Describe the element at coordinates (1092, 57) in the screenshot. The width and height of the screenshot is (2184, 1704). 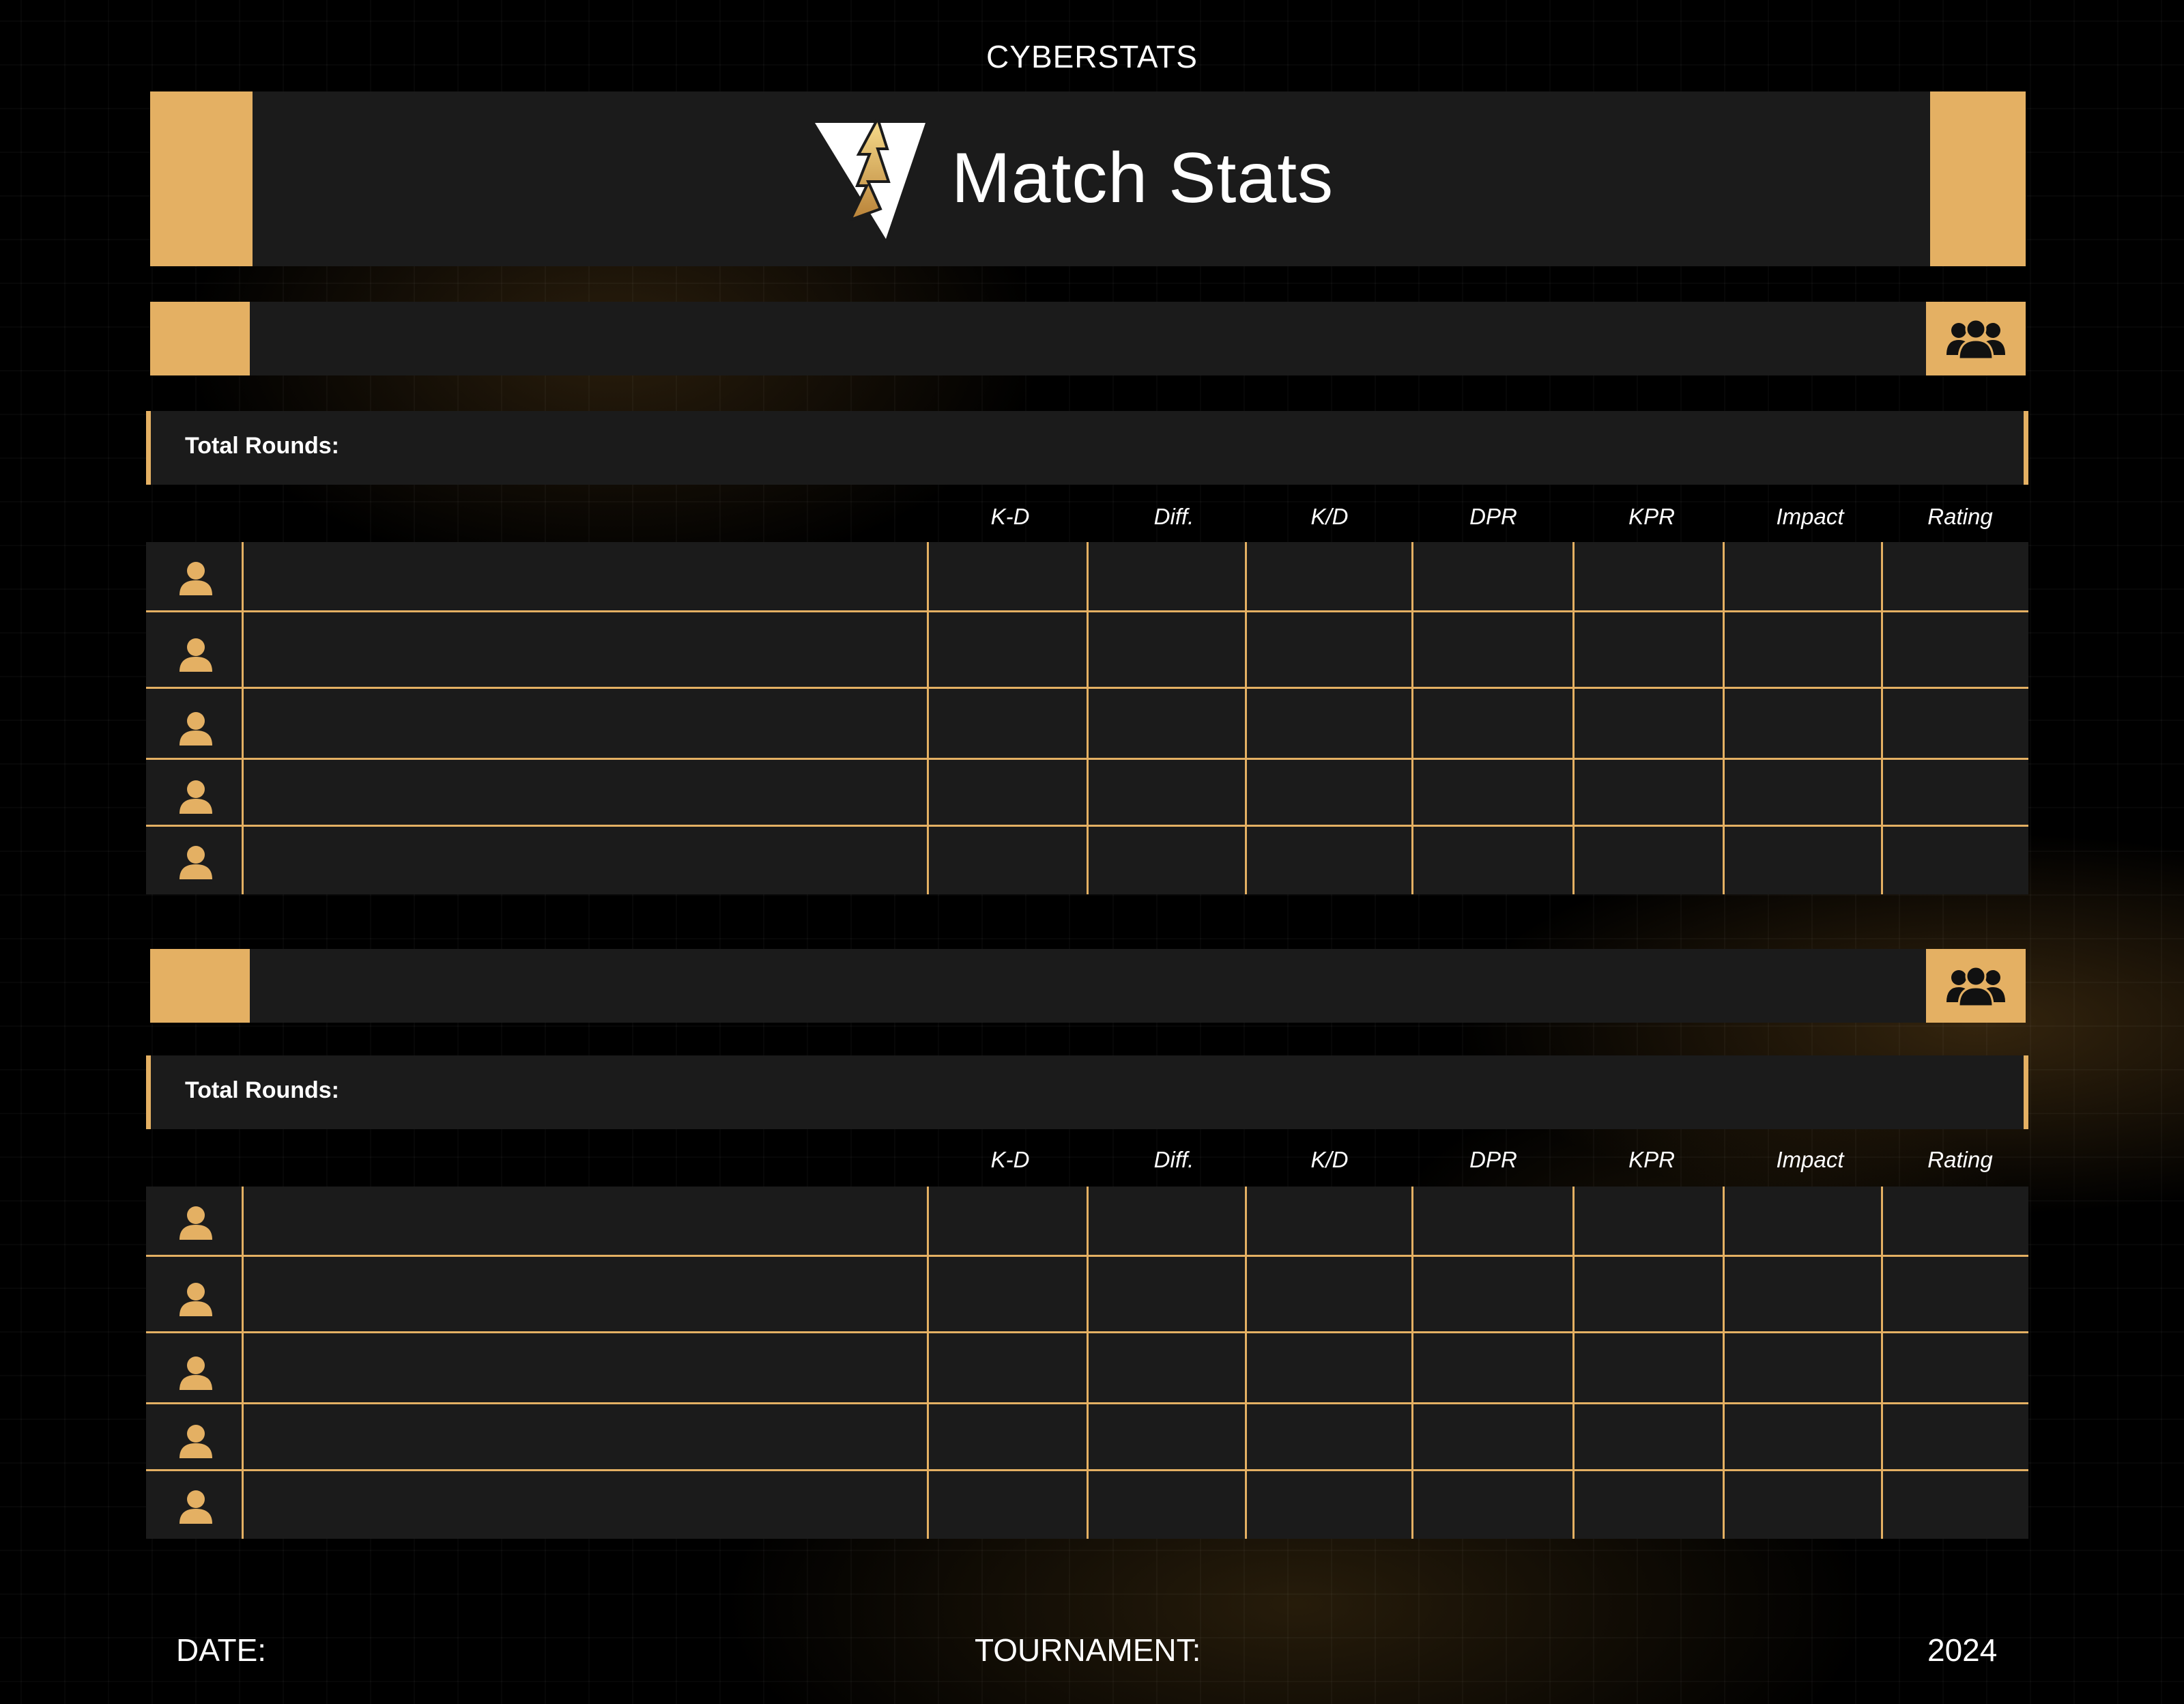
I see `brand-title: CYBERSTATS` at that location.